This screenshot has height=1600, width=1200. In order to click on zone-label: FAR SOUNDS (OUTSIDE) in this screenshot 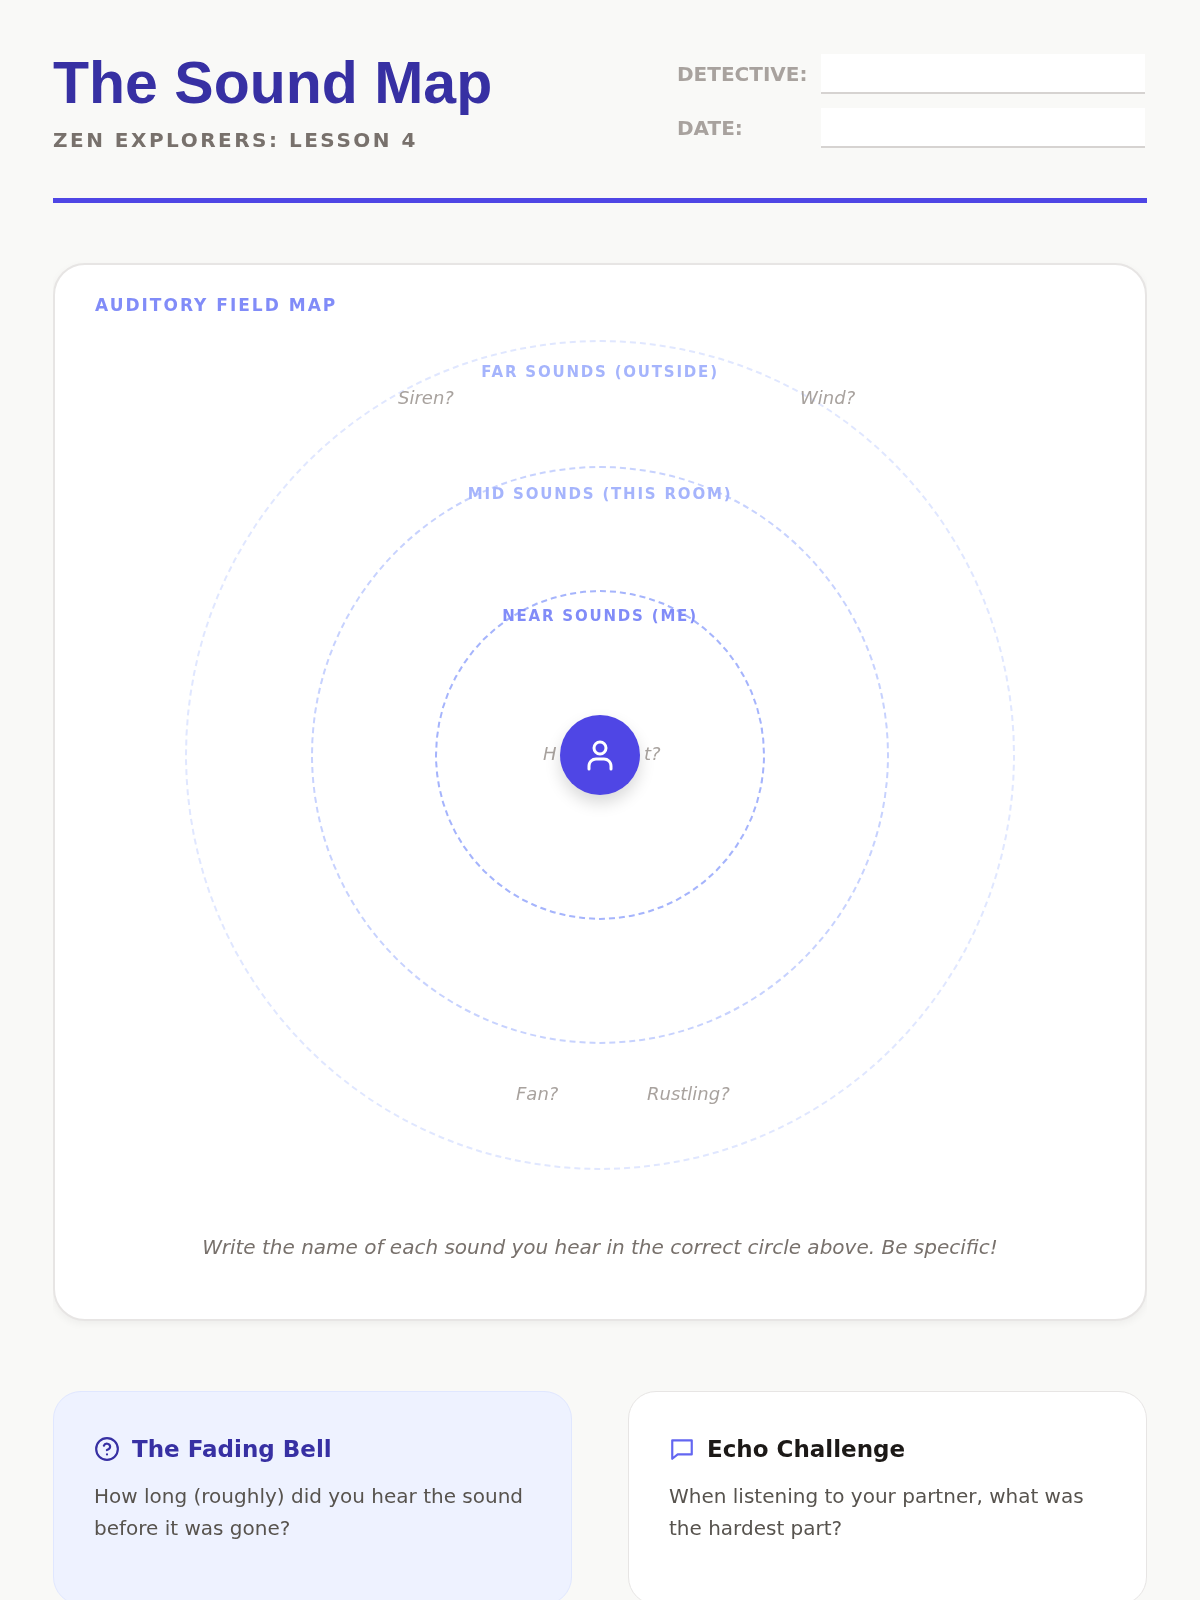, I will do `click(600, 371)`.